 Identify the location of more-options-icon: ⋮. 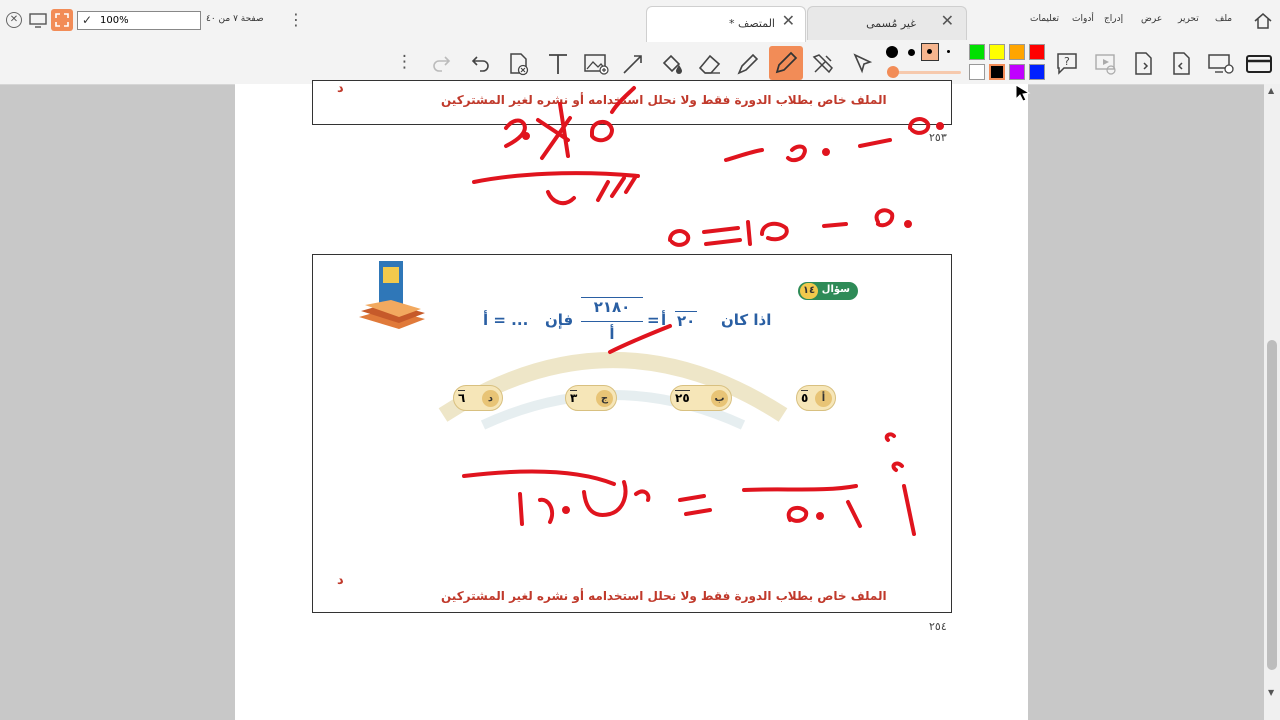
(404, 62).